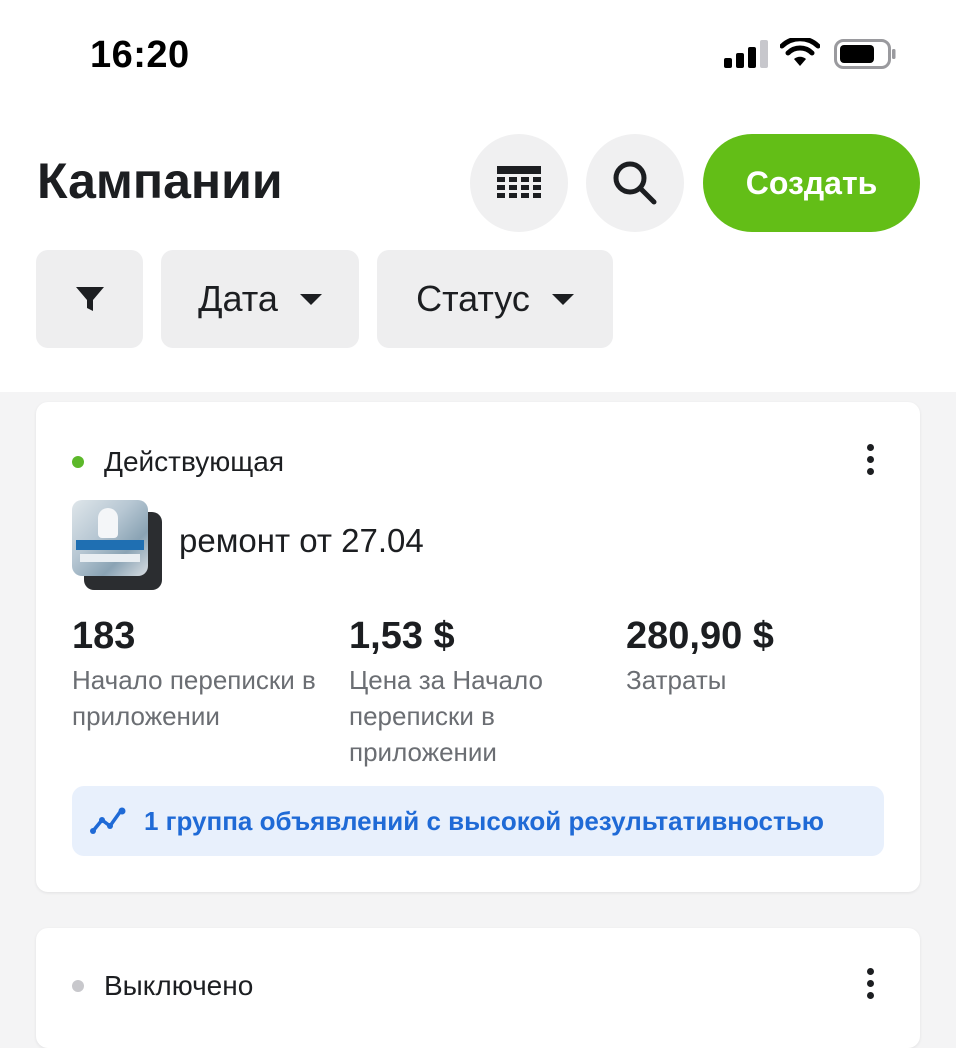 The image size is (956, 1048). I want to click on metric-label: Начало переписки в приложении, so click(194, 698).